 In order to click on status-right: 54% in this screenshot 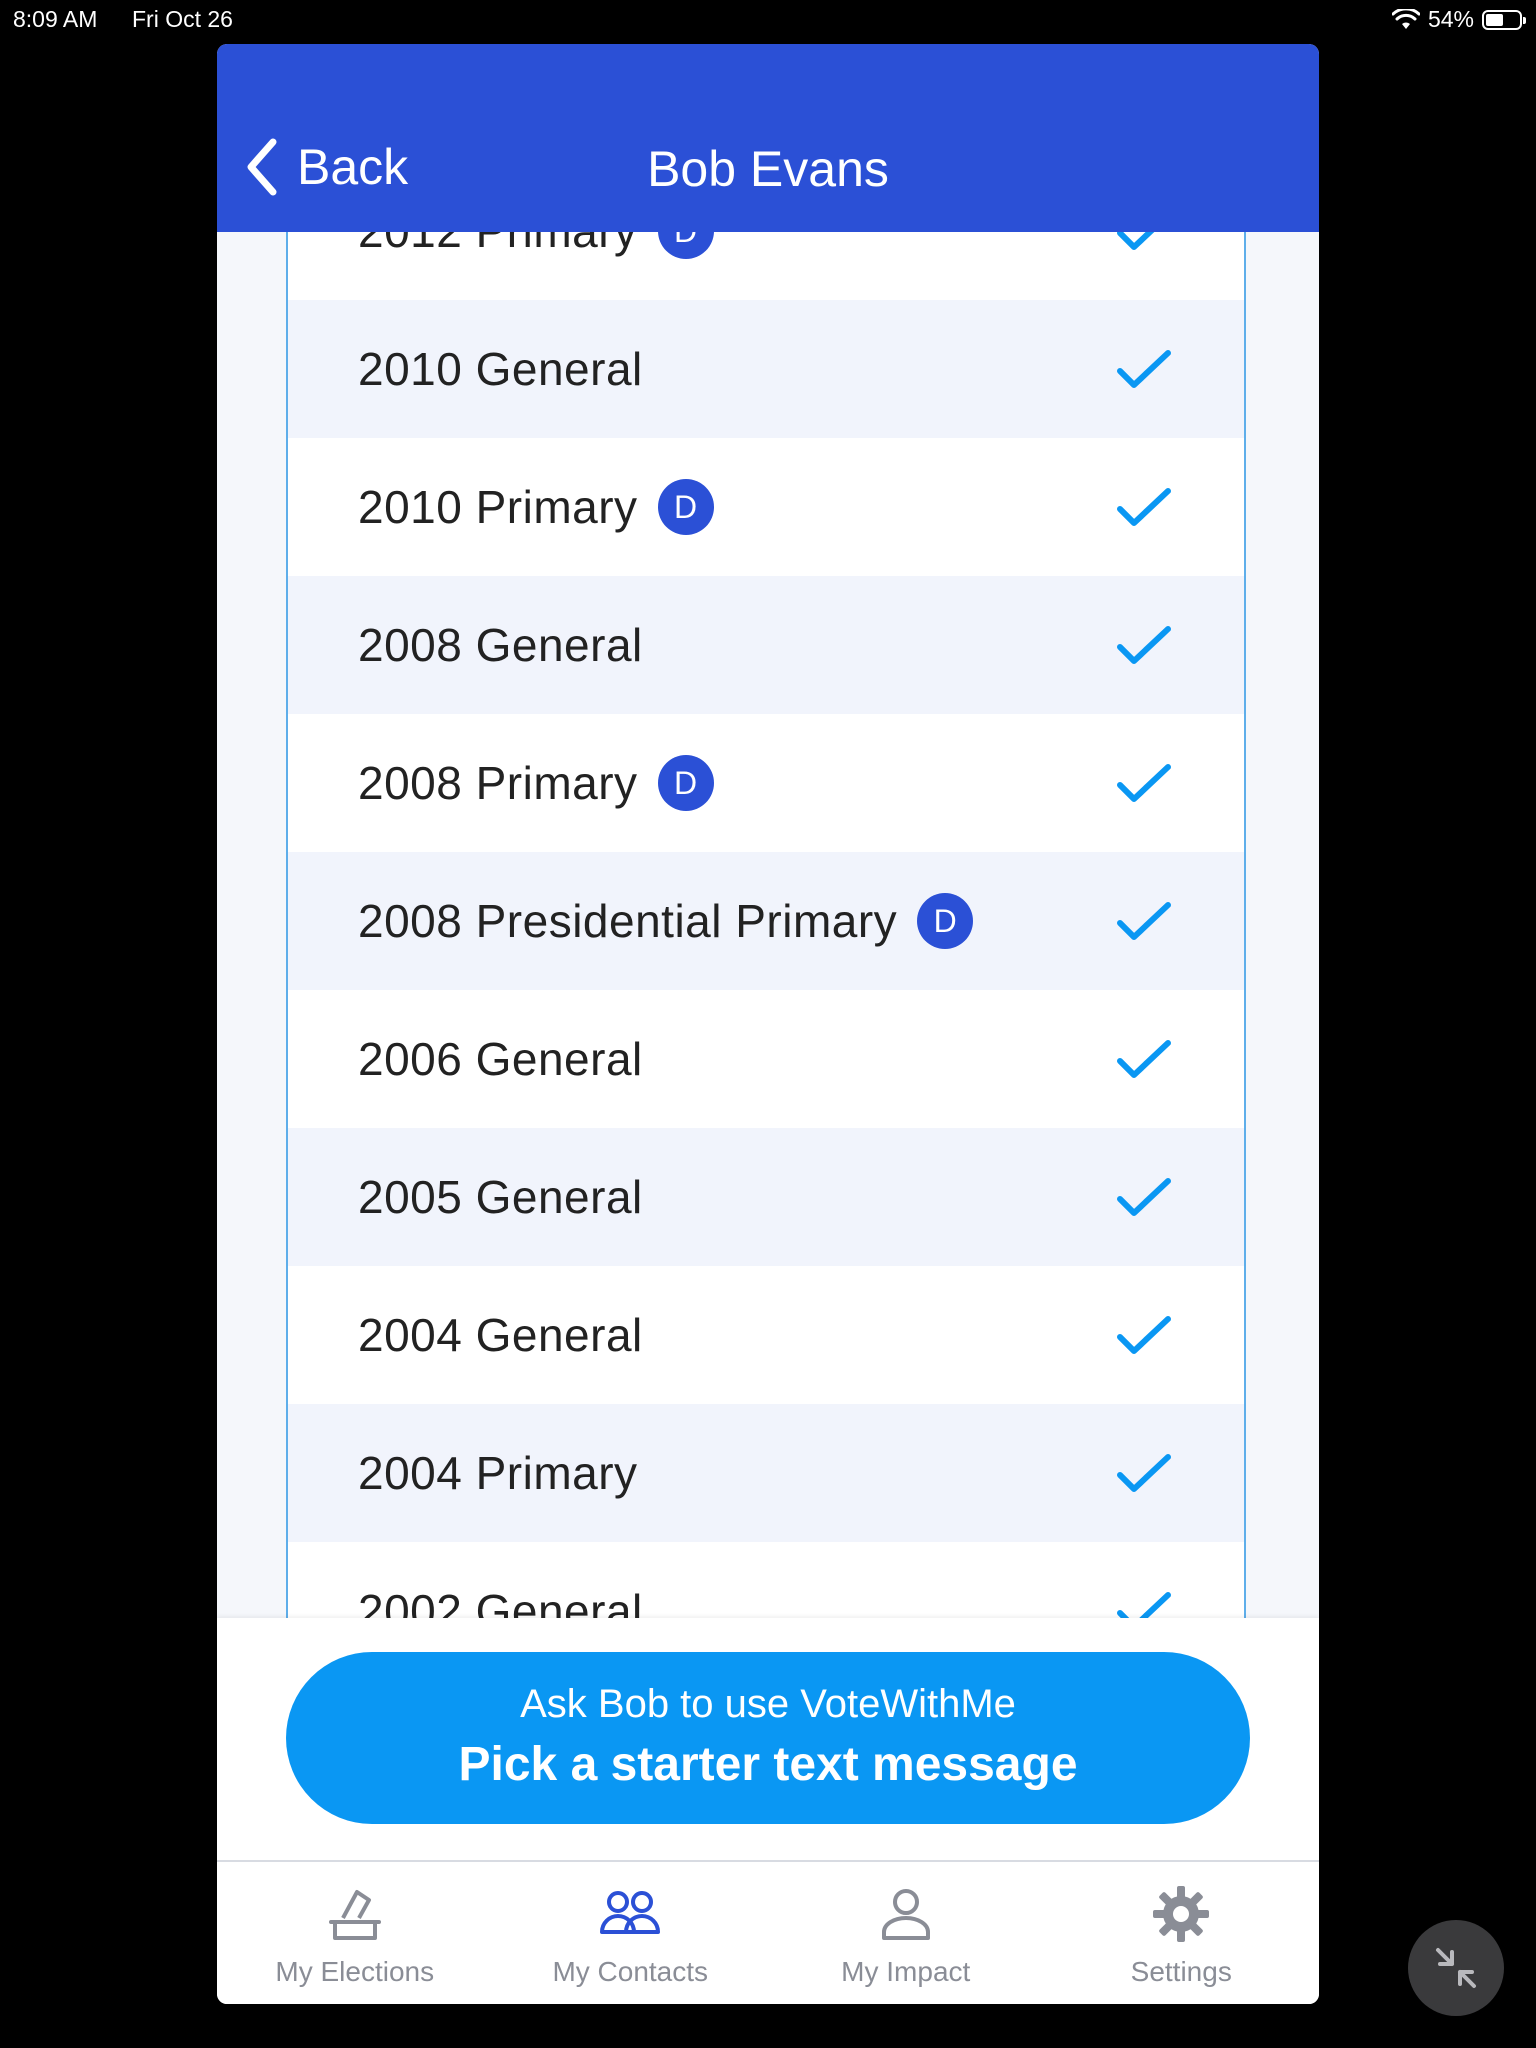, I will do `click(1458, 19)`.